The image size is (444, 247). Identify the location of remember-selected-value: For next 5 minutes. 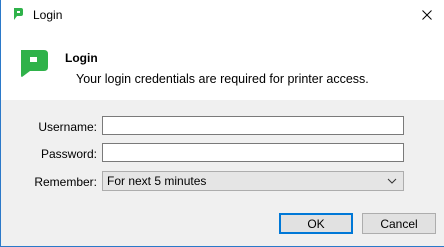
(157, 181).